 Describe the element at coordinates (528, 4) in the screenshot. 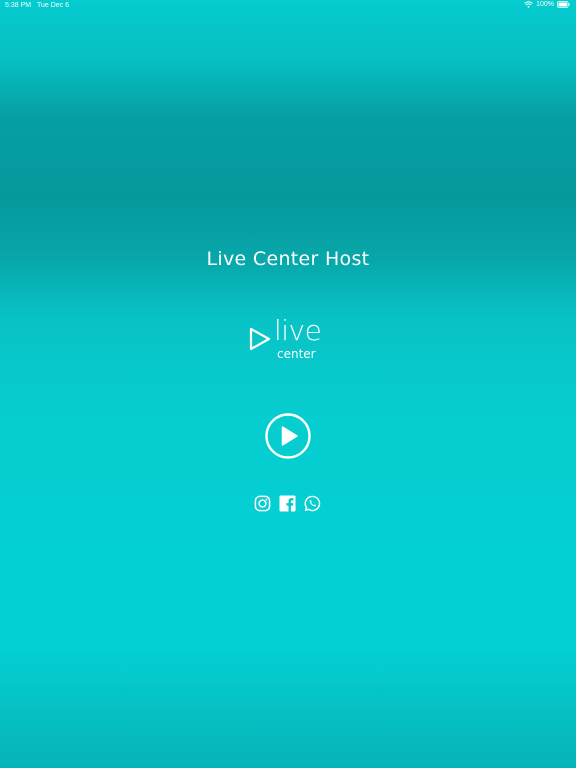

I see `wifi-icon` at that location.